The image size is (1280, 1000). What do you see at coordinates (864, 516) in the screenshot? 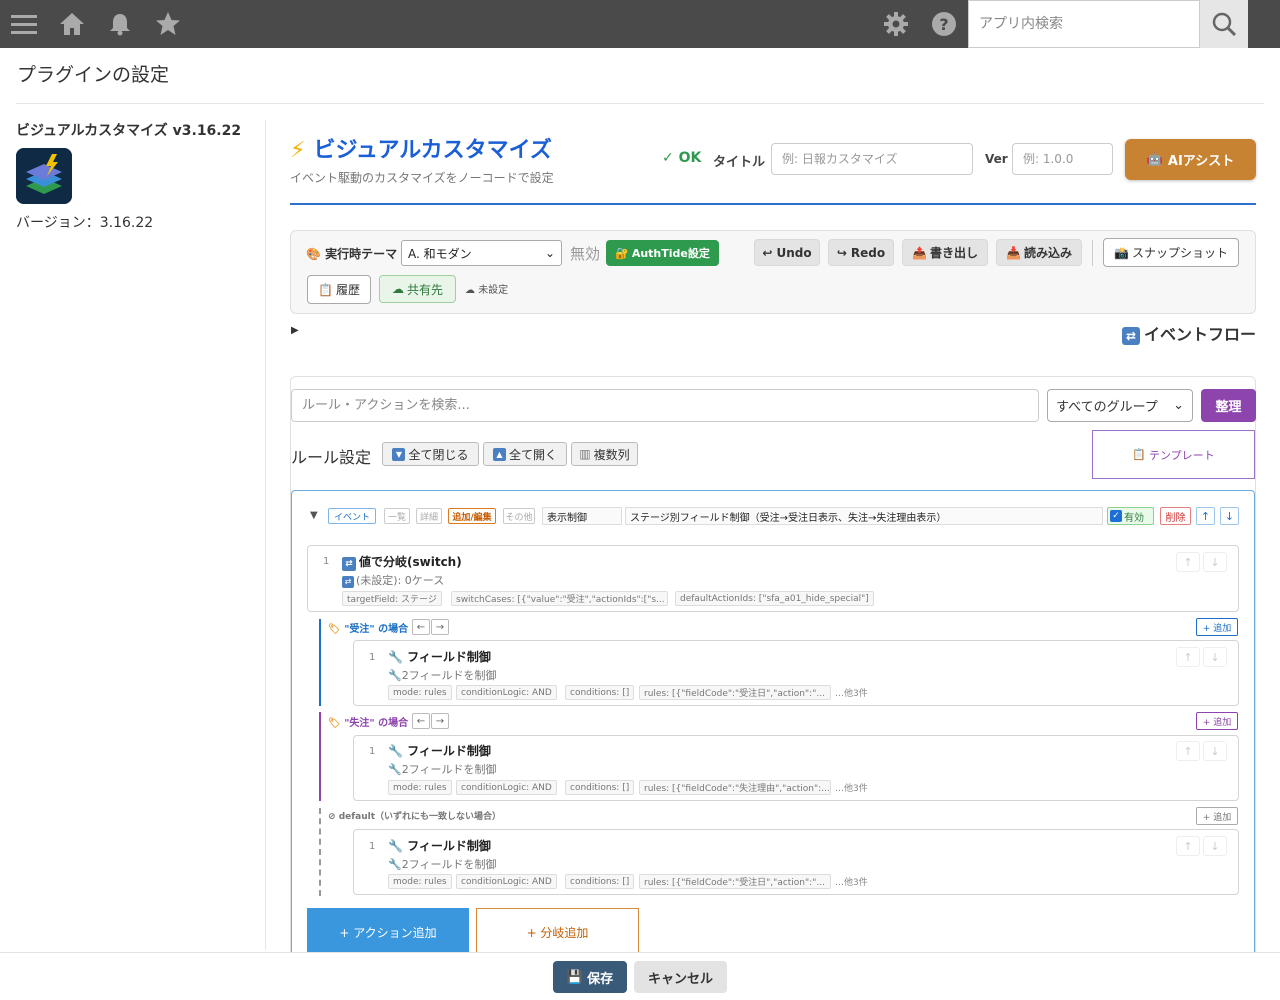
I see `rule-description-input: ステージ別フィールド制御（受注→受注日表示、失注→失注理由表示）` at bounding box center [864, 516].